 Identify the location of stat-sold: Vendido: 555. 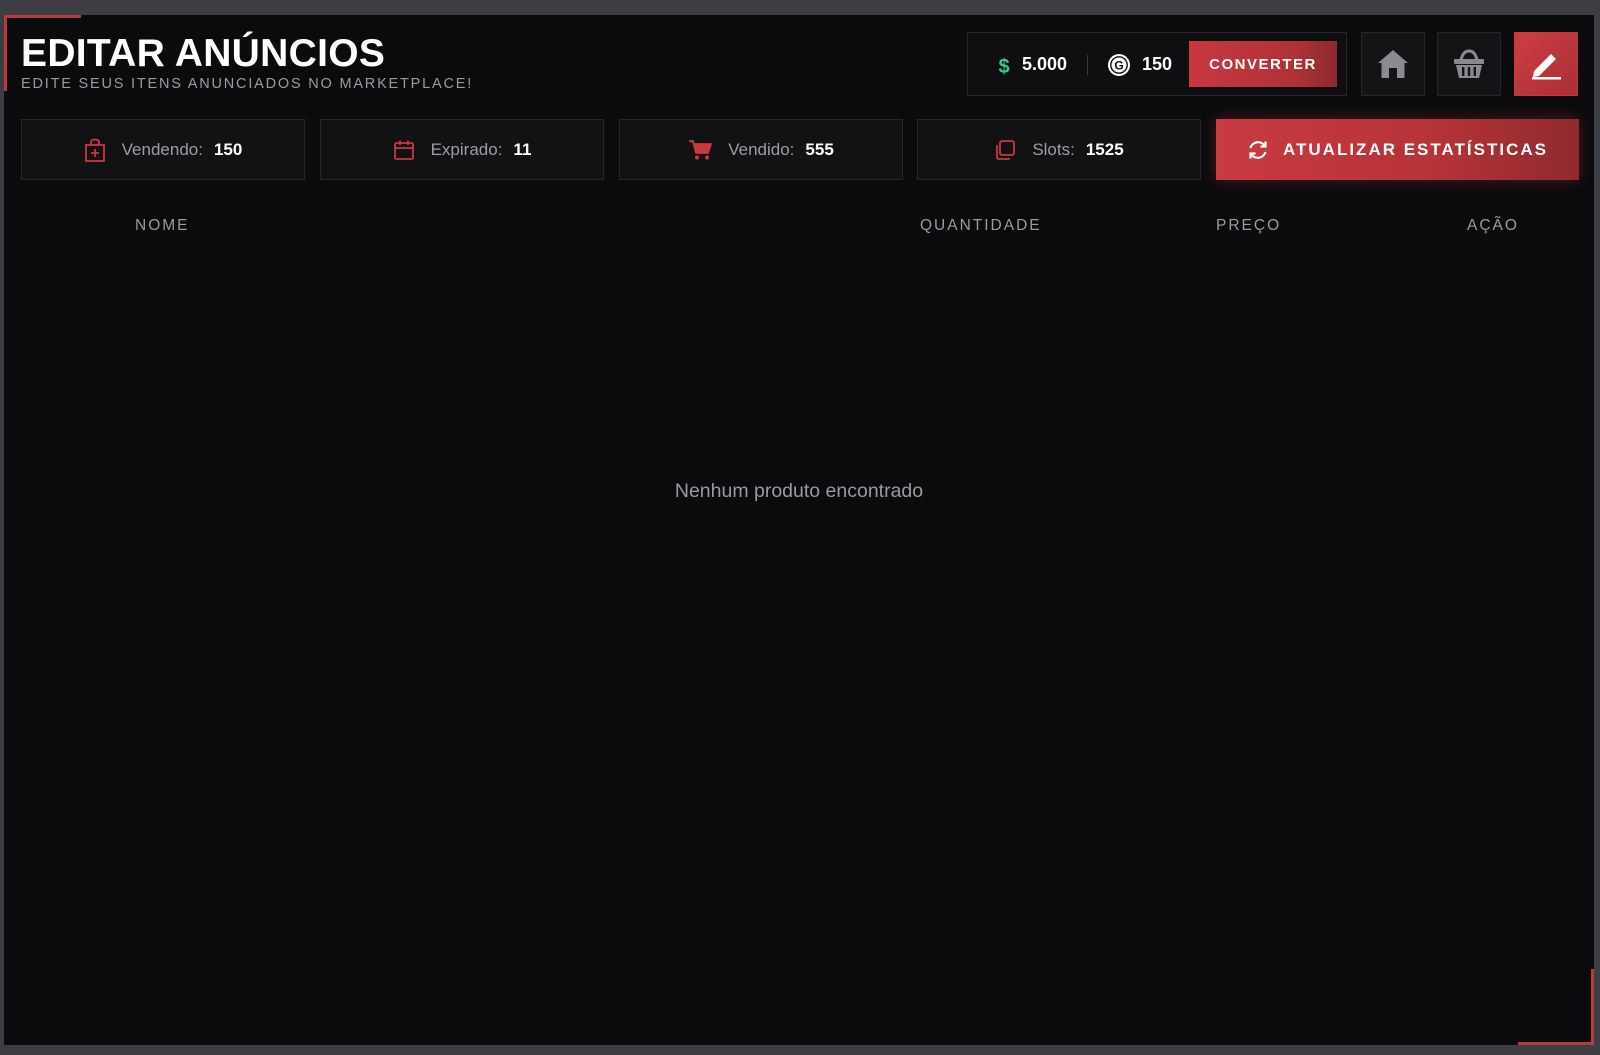
(761, 149).